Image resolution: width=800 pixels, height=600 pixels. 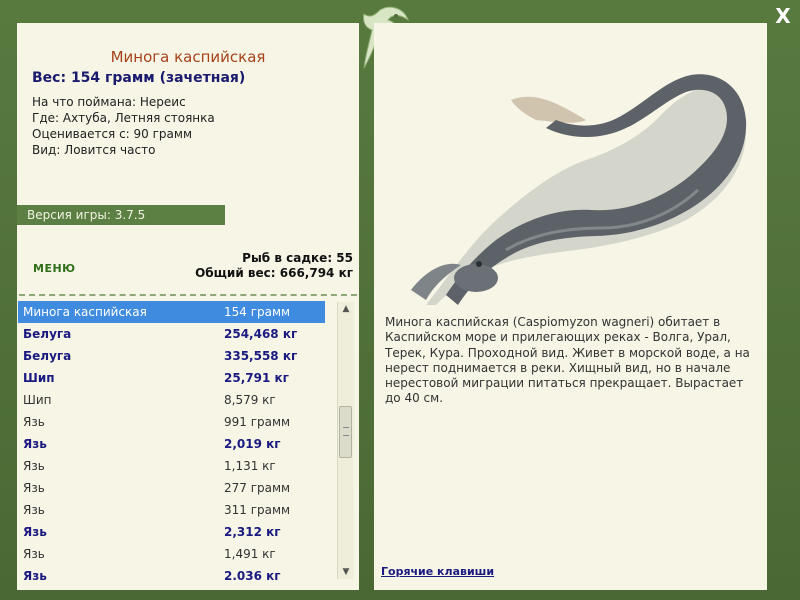 I want to click on menu-button: МЕНЮ, so click(x=54, y=268).